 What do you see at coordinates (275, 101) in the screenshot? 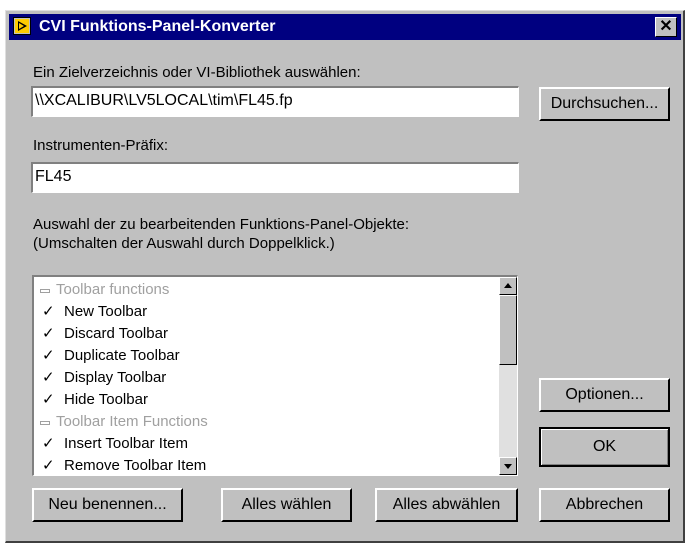
I see `target-path-input: \\XCALIBUR\LV5LOCAL\tim\FL45.fp` at bounding box center [275, 101].